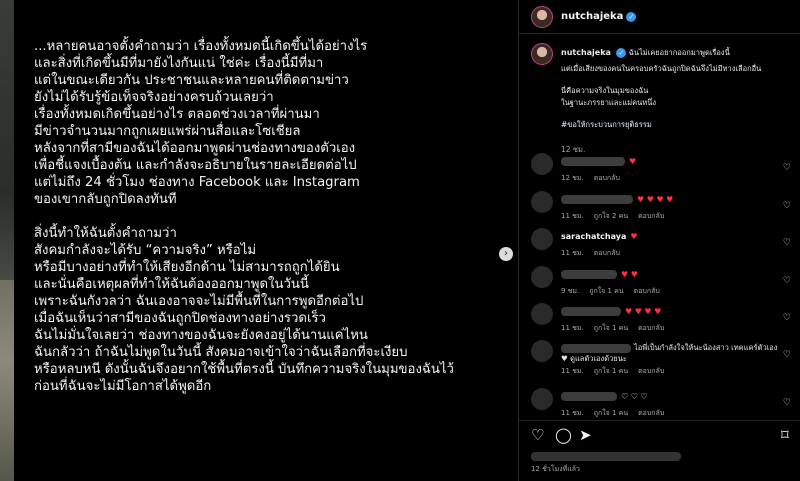 Image resolution: width=800 pixels, height=481 pixels. What do you see at coordinates (570, 291) in the screenshot?
I see `comment-time: 9 ชม.` at bounding box center [570, 291].